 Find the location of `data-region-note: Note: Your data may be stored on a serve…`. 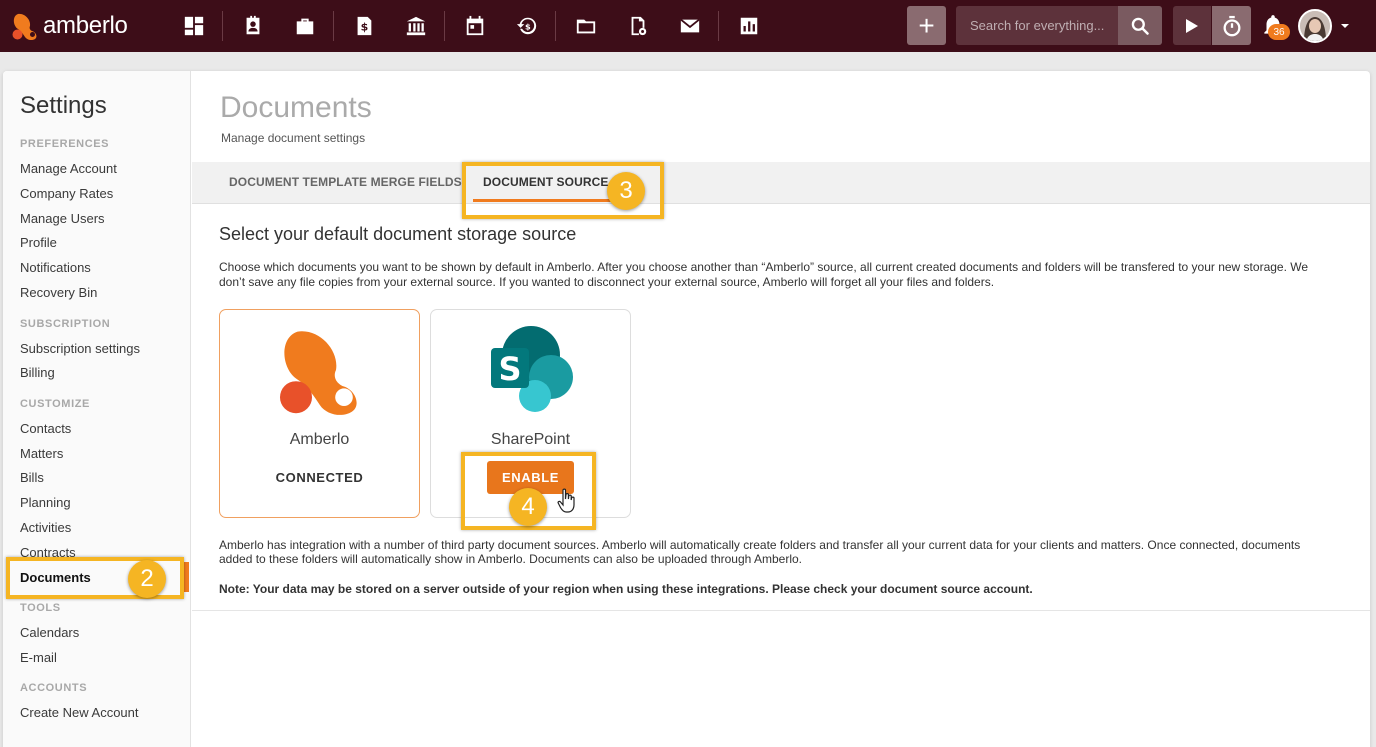

data-region-note: Note: Your data may be stored on a serve… is located at coordinates (626, 589).